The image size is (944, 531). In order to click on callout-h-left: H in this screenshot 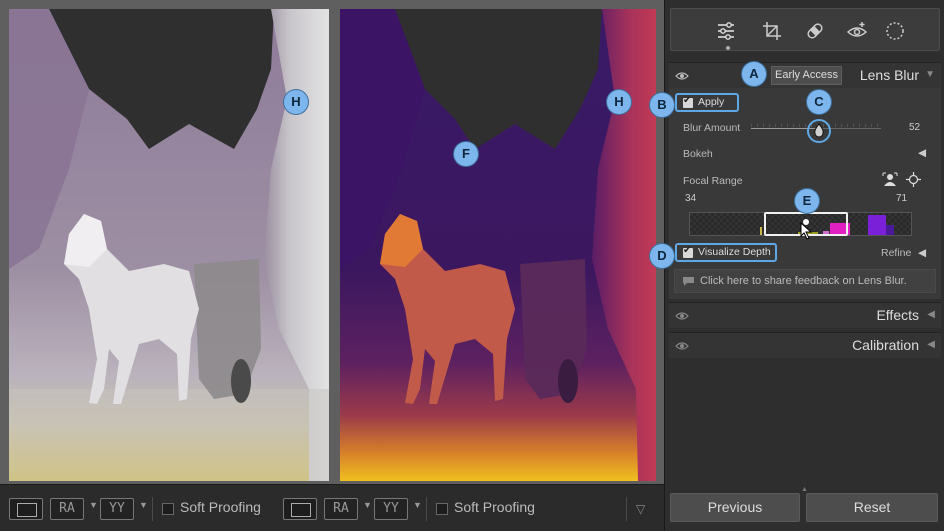, I will do `click(296, 102)`.